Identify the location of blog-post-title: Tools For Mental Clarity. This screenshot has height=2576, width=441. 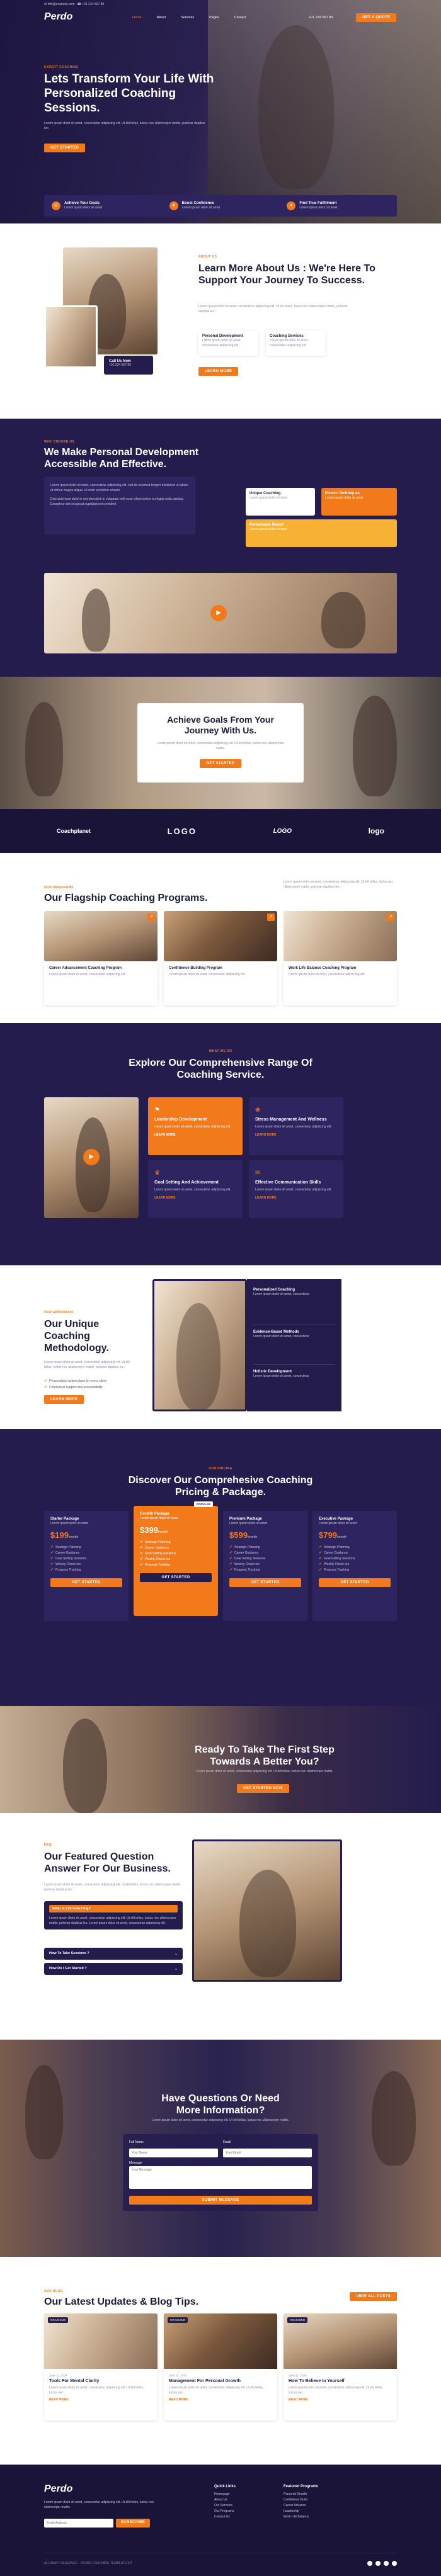
(100, 2381).